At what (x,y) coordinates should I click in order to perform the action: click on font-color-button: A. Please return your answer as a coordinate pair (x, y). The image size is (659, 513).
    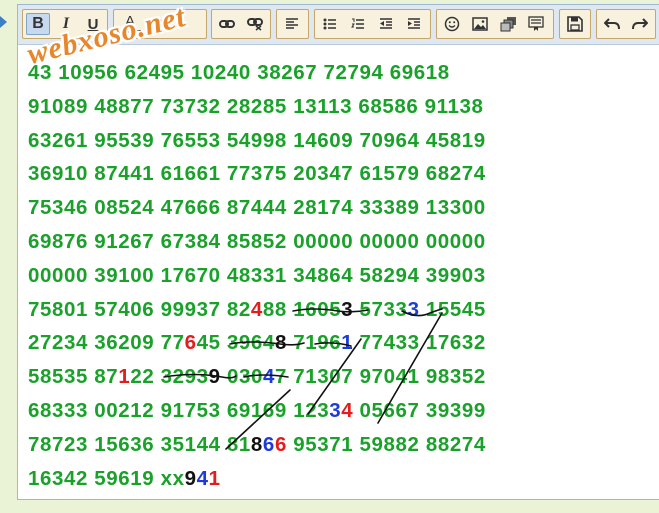
    Looking at the image, I should click on (130, 23).